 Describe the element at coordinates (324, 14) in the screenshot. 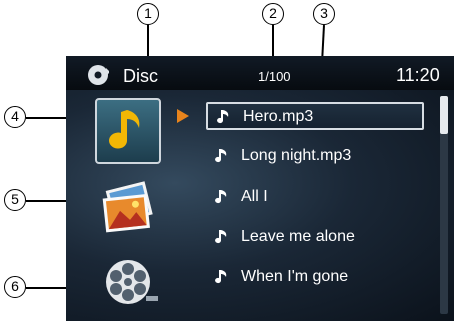

I see `callout-3: 3` at that location.